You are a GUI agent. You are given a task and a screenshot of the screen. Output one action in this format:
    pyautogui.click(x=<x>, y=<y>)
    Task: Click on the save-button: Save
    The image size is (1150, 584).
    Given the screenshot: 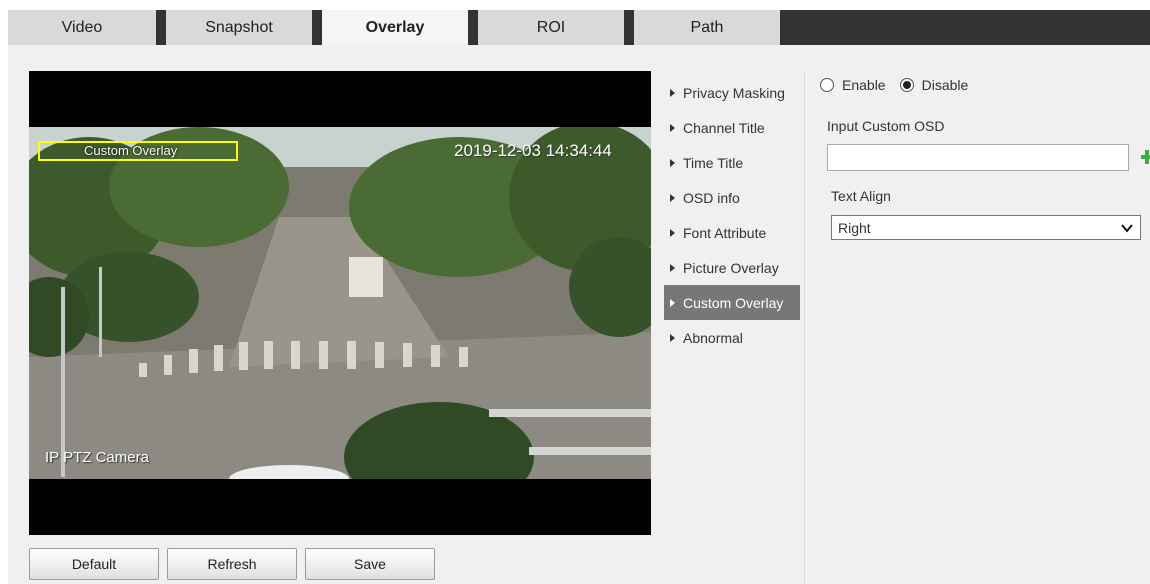 What is the action you would take?
    pyautogui.click(x=370, y=564)
    